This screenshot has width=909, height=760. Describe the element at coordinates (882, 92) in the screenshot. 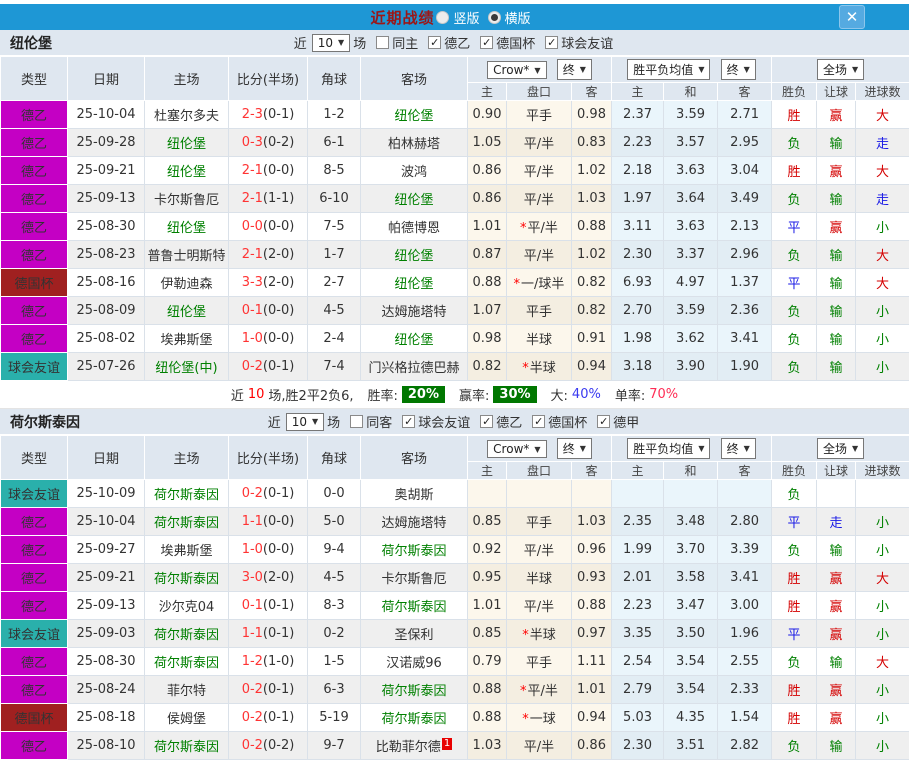

I see `col-goals: 进球数` at that location.